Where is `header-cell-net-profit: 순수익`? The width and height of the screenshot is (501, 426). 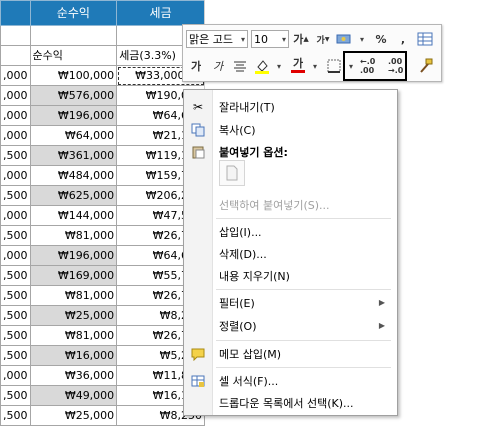 header-cell-net-profit: 순수익 is located at coordinates (73, 13).